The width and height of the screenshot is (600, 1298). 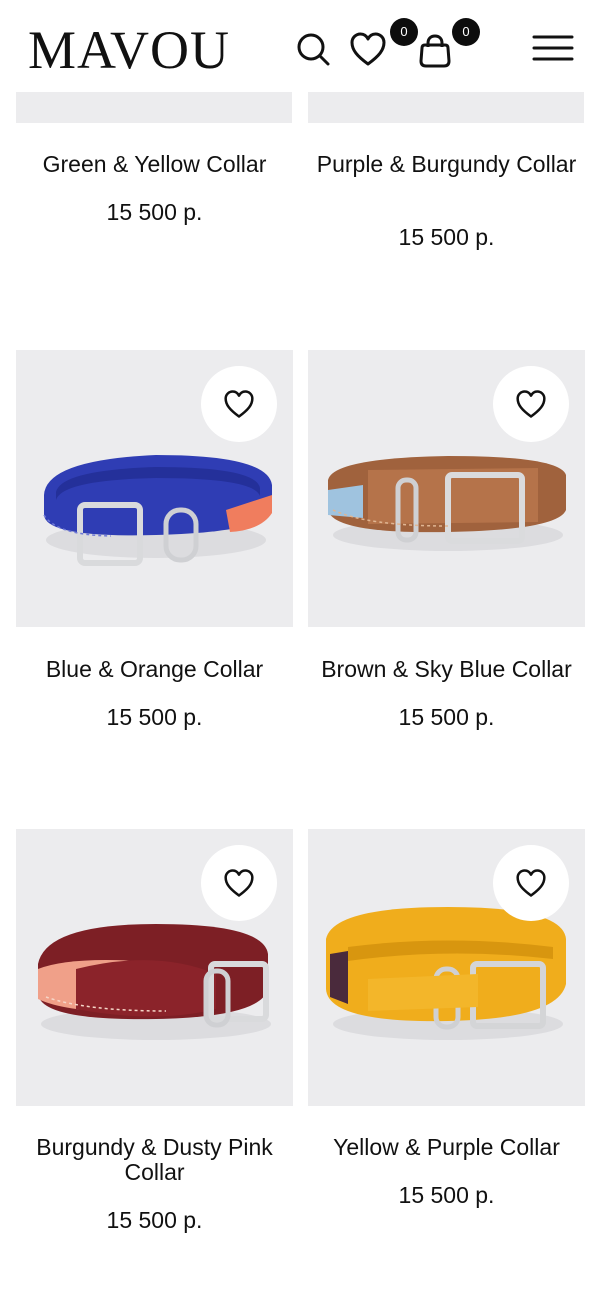 I want to click on product-title: Blue & Orange Collar, so click(x=154, y=669).